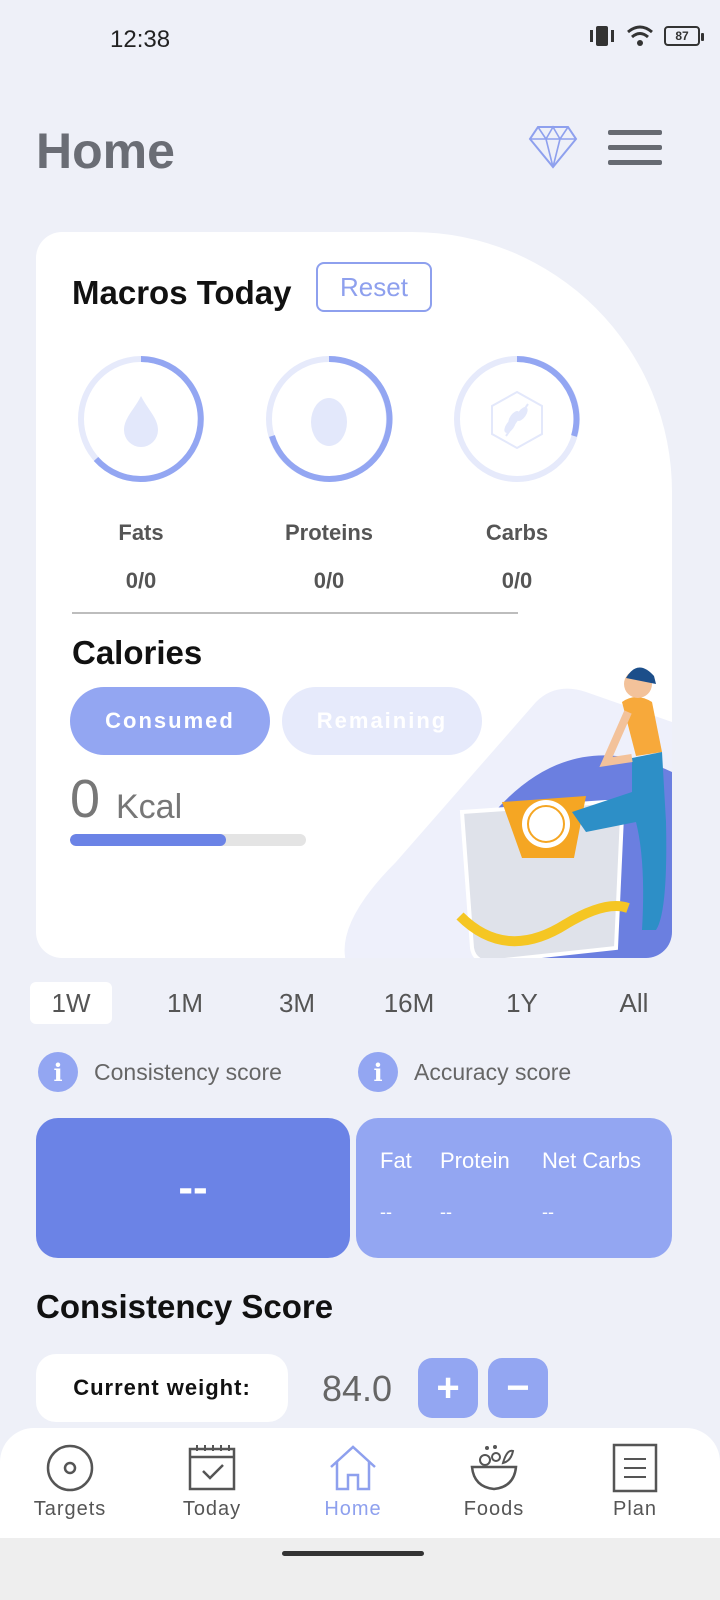  What do you see at coordinates (684, 36) in the screenshot?
I see `battery-icon: 87` at bounding box center [684, 36].